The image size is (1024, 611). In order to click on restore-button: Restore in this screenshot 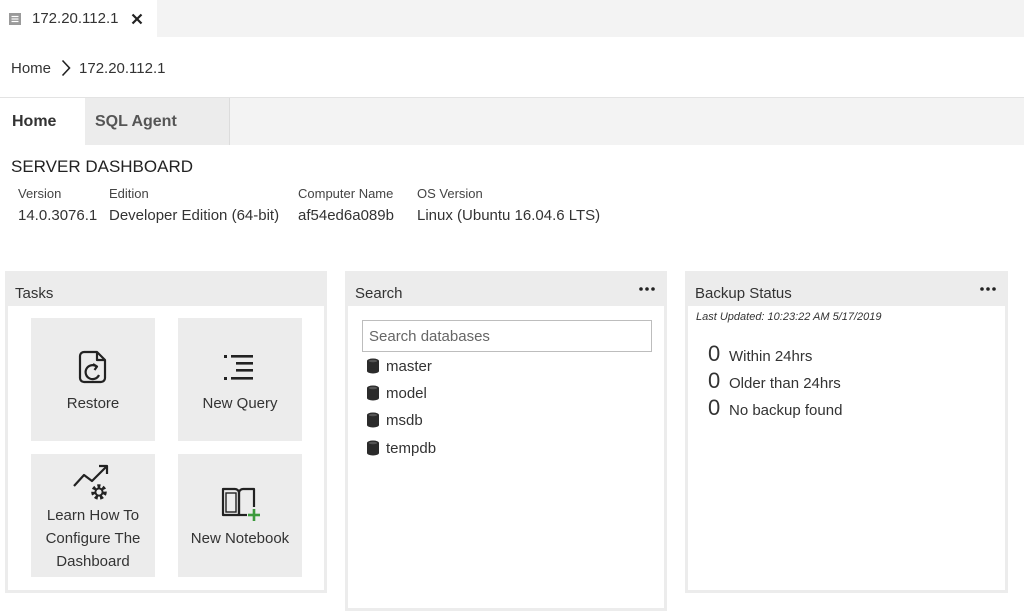, I will do `click(93, 379)`.